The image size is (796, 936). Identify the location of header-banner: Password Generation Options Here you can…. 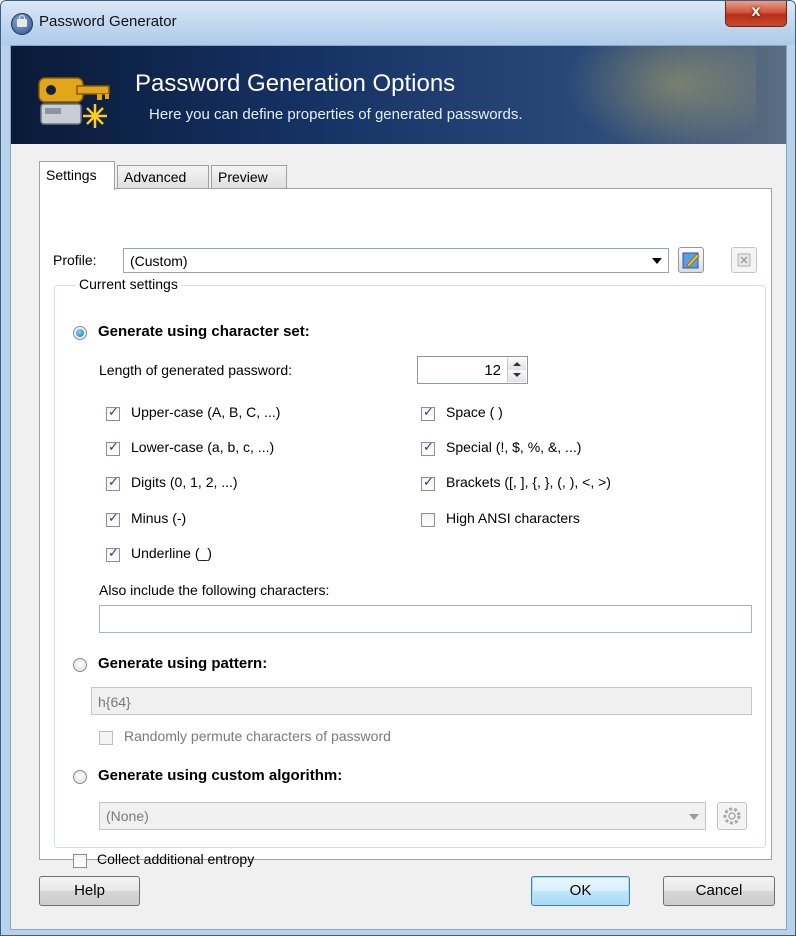
(398, 95).